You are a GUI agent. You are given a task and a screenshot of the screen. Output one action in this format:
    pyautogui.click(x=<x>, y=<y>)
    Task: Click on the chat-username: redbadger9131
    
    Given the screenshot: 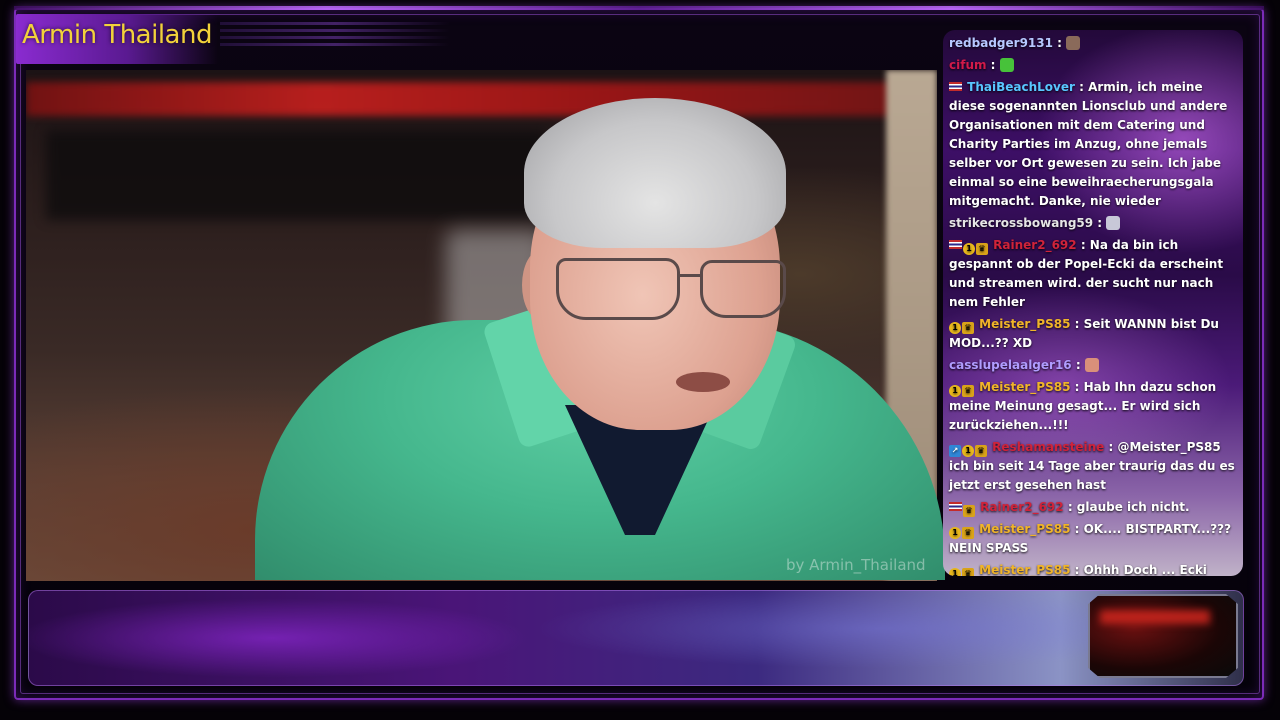 What is the action you would take?
    pyautogui.click(x=1001, y=43)
    